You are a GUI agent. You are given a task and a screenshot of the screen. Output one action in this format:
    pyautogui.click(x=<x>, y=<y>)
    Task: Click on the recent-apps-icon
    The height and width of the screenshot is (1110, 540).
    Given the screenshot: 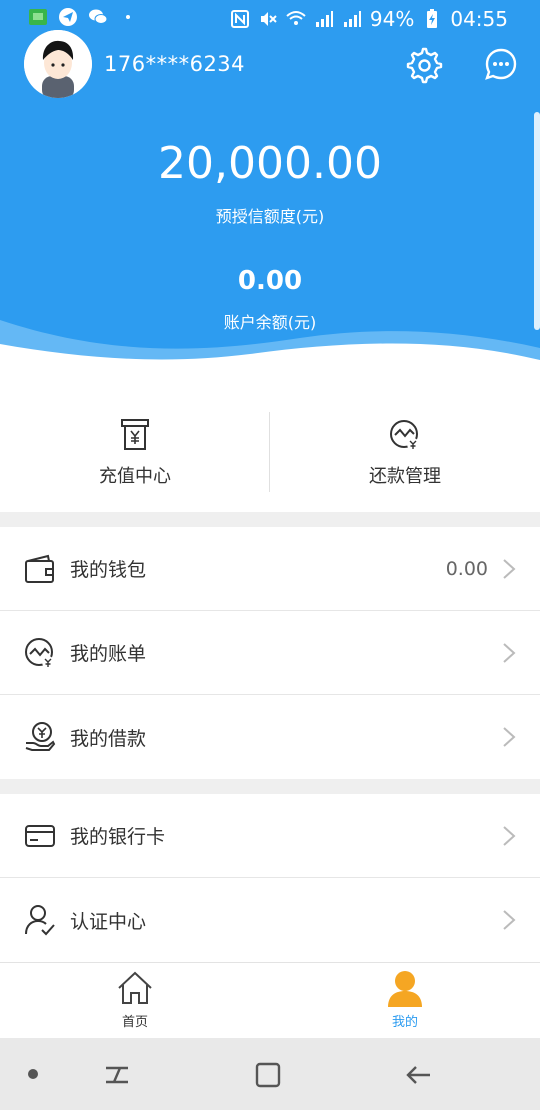 What is the action you would take?
    pyautogui.click(x=117, y=1075)
    